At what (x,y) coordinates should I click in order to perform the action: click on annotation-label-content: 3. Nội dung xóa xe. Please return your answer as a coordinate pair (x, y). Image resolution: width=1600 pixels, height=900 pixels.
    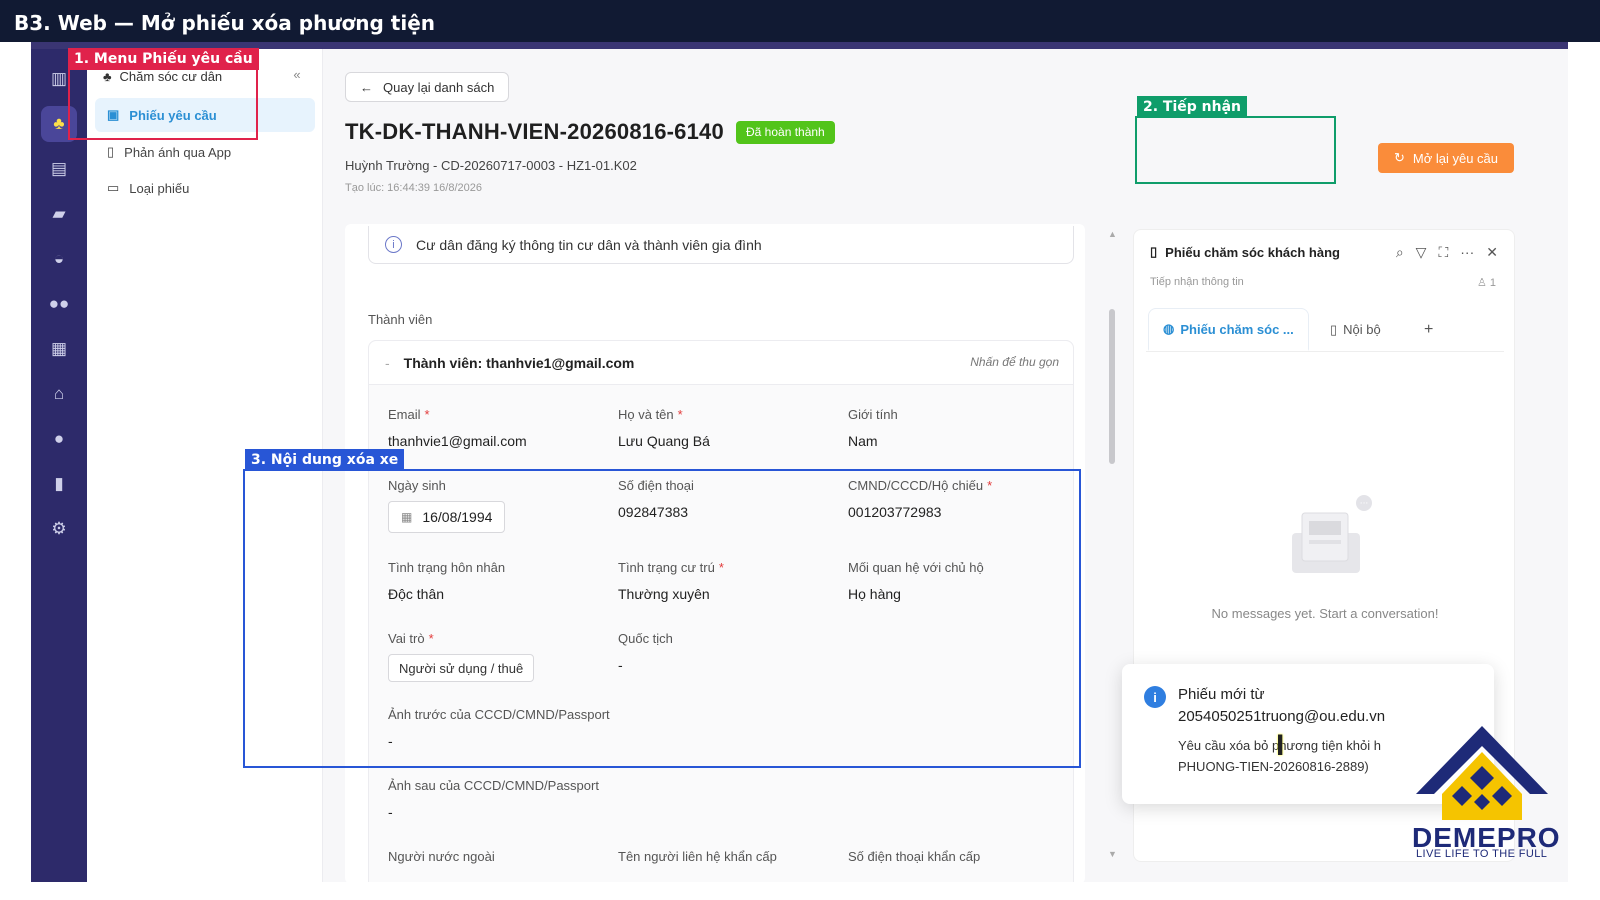
    Looking at the image, I should click on (325, 460).